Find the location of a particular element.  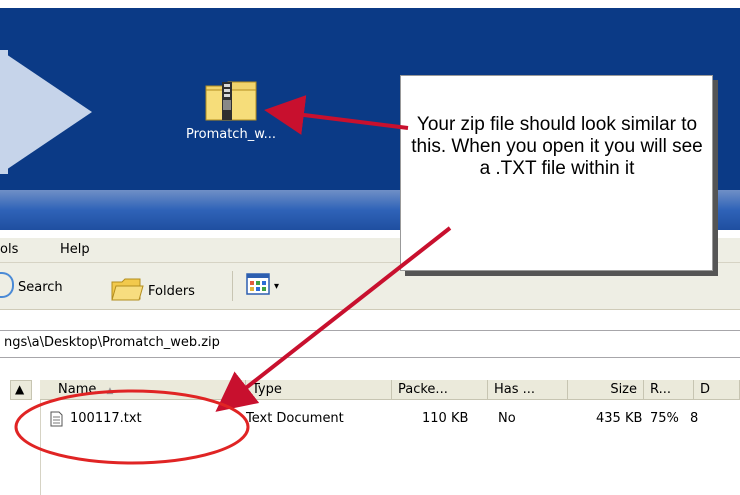

sort-ascending-icon: ▲ is located at coordinates (110, 391).